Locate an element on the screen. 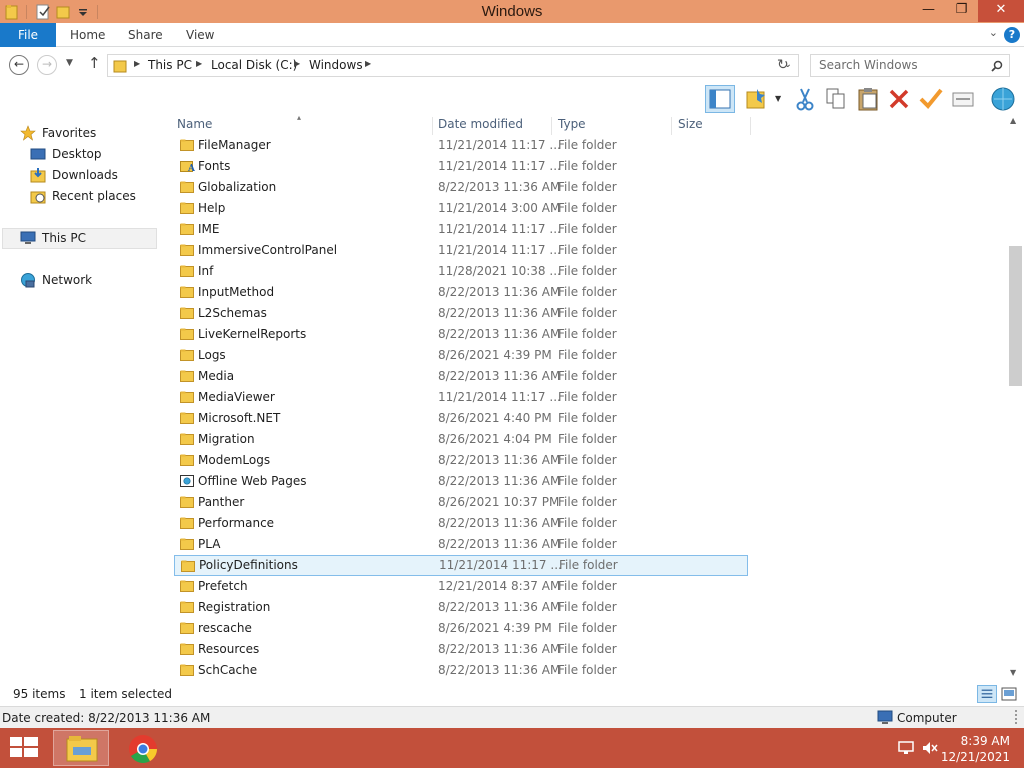 The image size is (1024, 768). nav-network: Network is located at coordinates (56, 280).